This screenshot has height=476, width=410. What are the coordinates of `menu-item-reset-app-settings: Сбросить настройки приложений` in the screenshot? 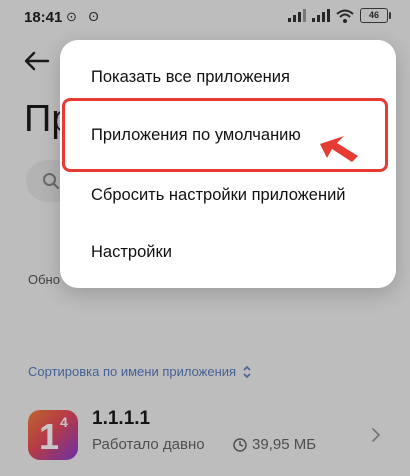 It's located at (218, 195).